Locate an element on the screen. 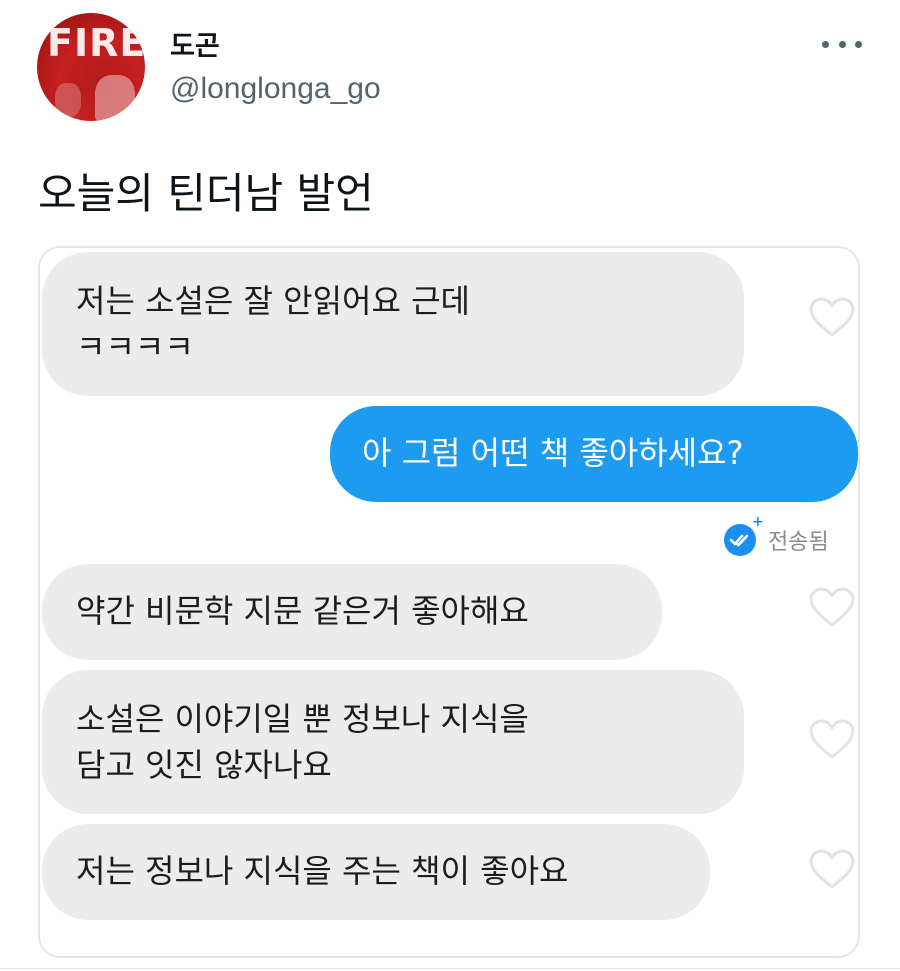 The width and height of the screenshot is (900, 971). chat-message-received: 소설은 이야기일 뿐 정보나 지식을 담고 잇진 않자나요 is located at coordinates (393, 742).